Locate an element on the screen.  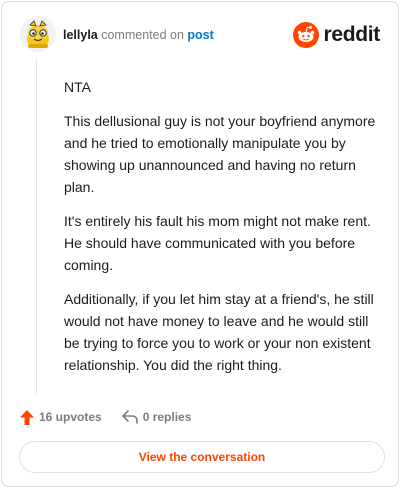
comment-header: lellyla commented on post reddit is located at coordinates (201, 36).